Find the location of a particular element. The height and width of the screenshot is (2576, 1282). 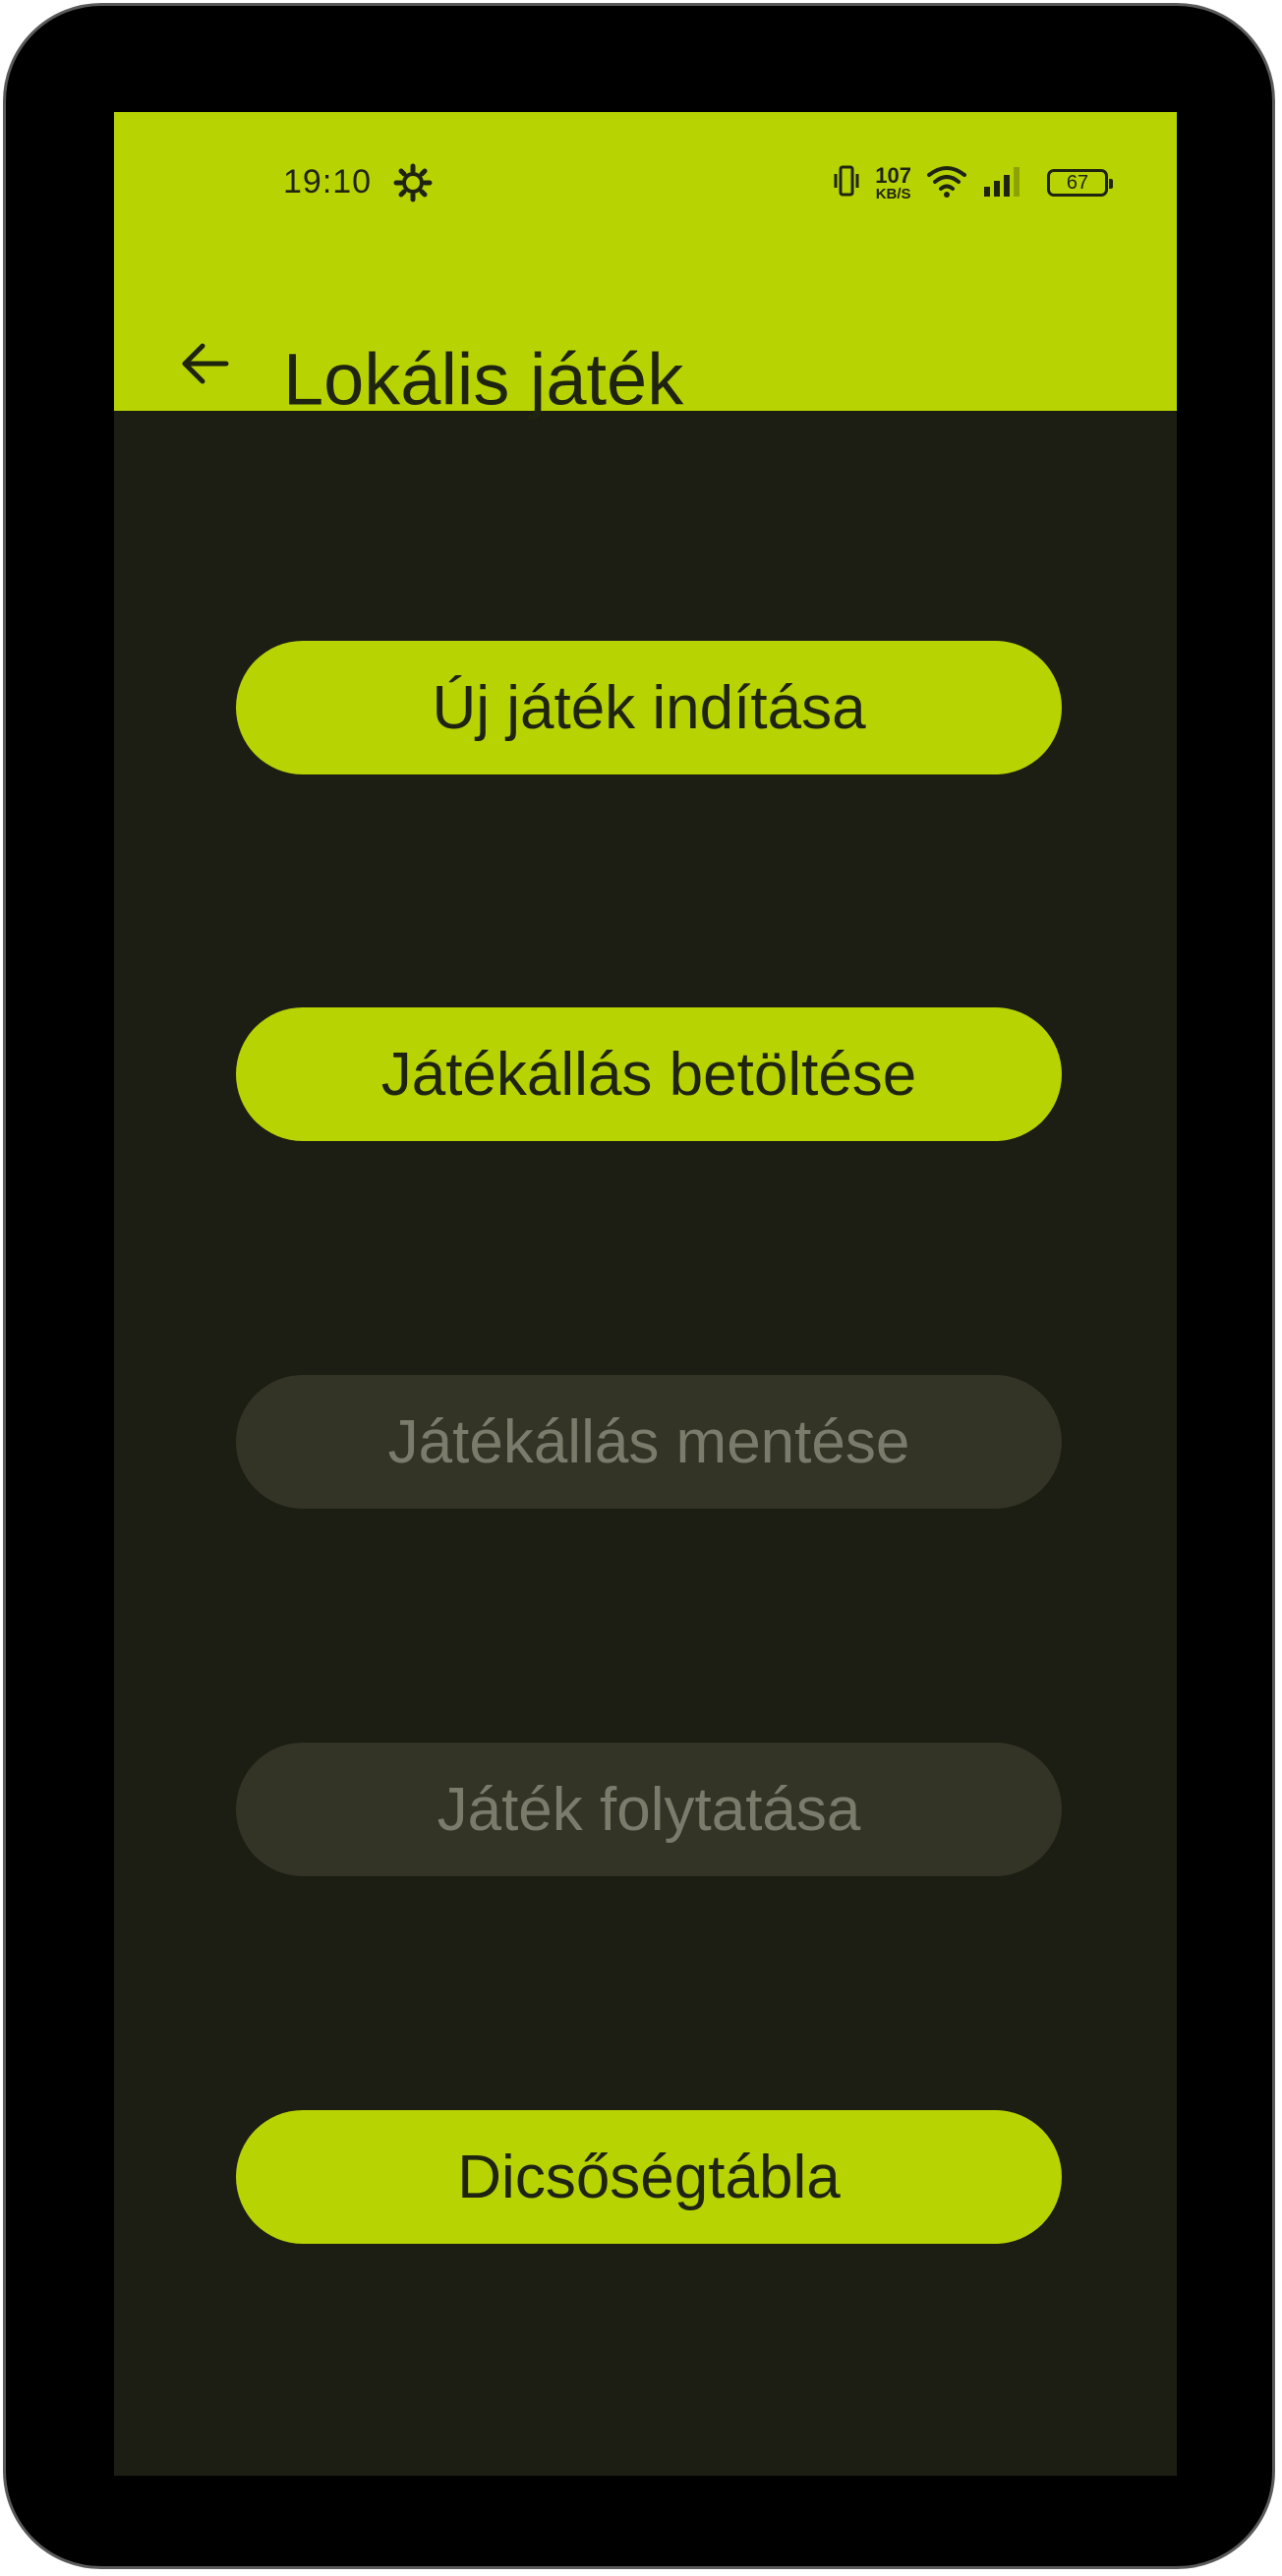

arrow-back-icon is located at coordinates (205, 366).